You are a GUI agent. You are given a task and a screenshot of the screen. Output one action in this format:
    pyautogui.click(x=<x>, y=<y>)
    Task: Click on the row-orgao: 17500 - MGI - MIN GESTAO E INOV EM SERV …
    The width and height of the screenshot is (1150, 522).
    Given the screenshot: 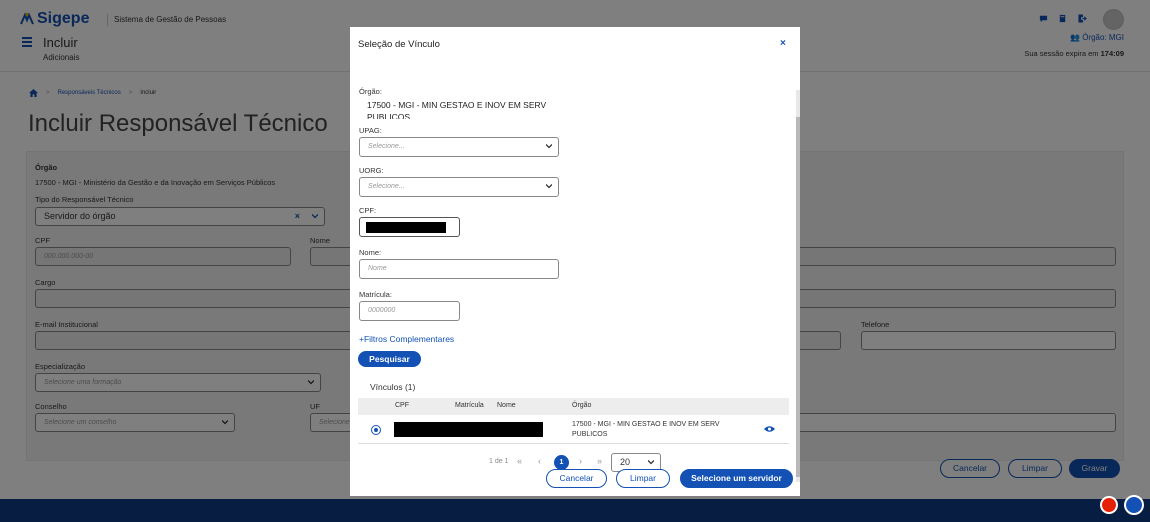 What is the action you would take?
    pyautogui.click(x=646, y=429)
    